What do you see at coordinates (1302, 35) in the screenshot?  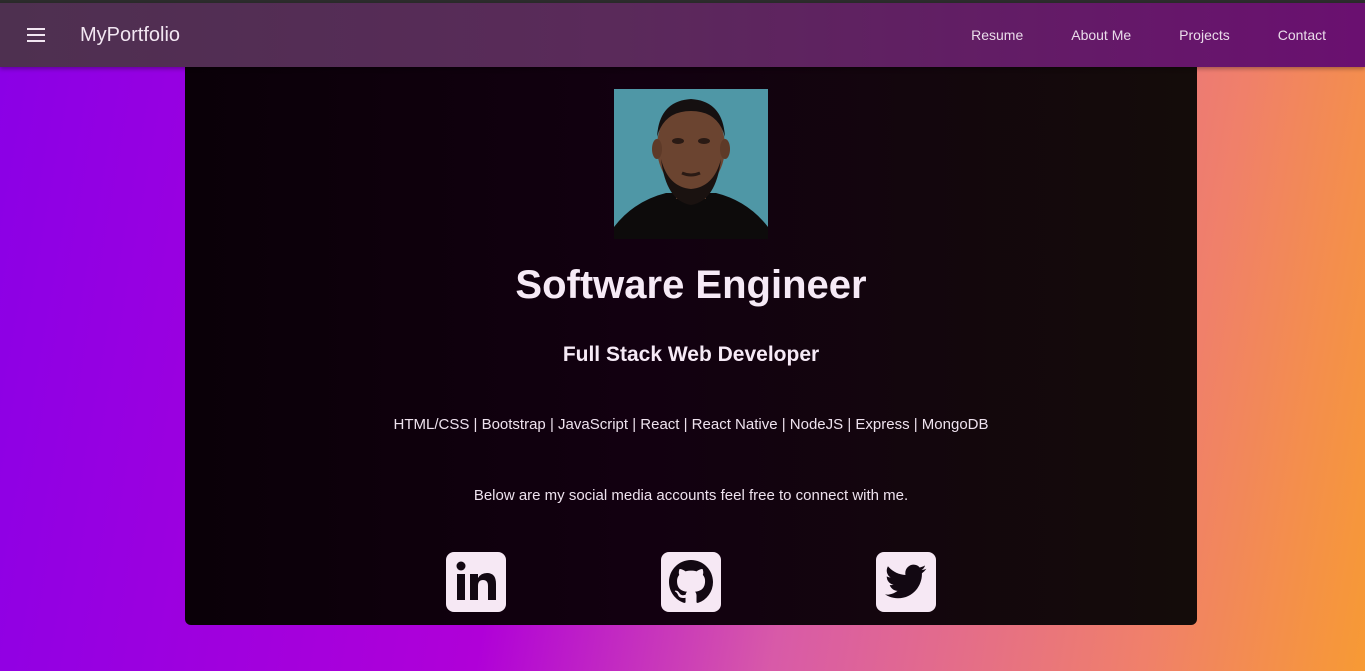 I see `nav-link-contact: Contact` at bounding box center [1302, 35].